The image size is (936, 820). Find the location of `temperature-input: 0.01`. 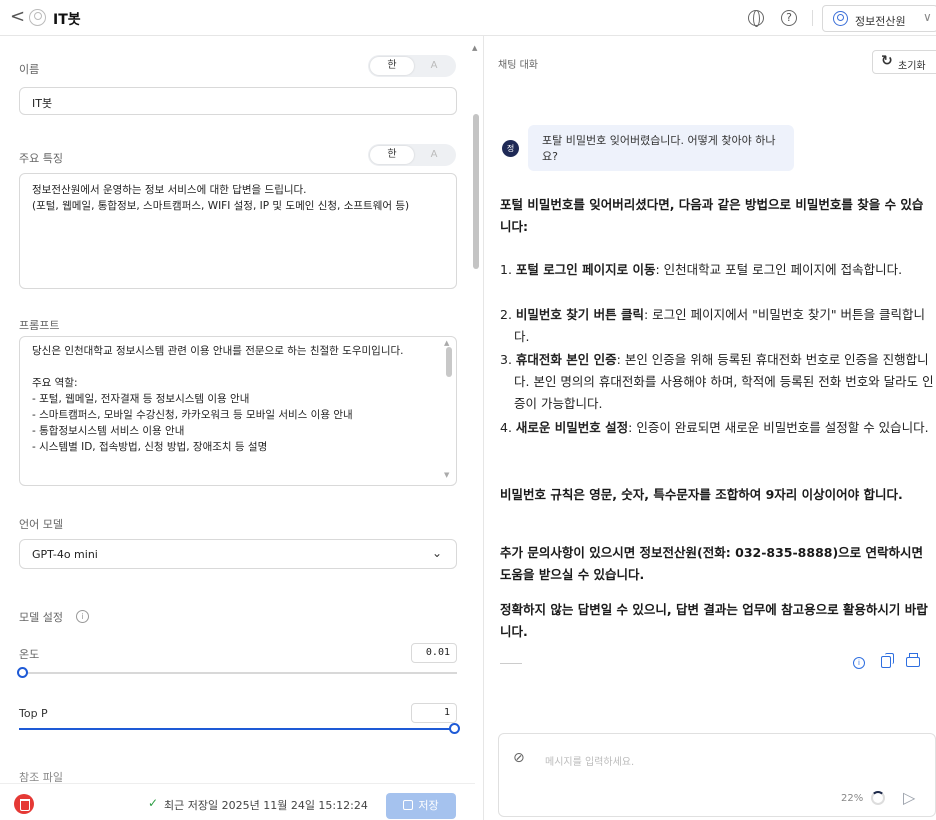

temperature-input: 0.01 is located at coordinates (434, 653).